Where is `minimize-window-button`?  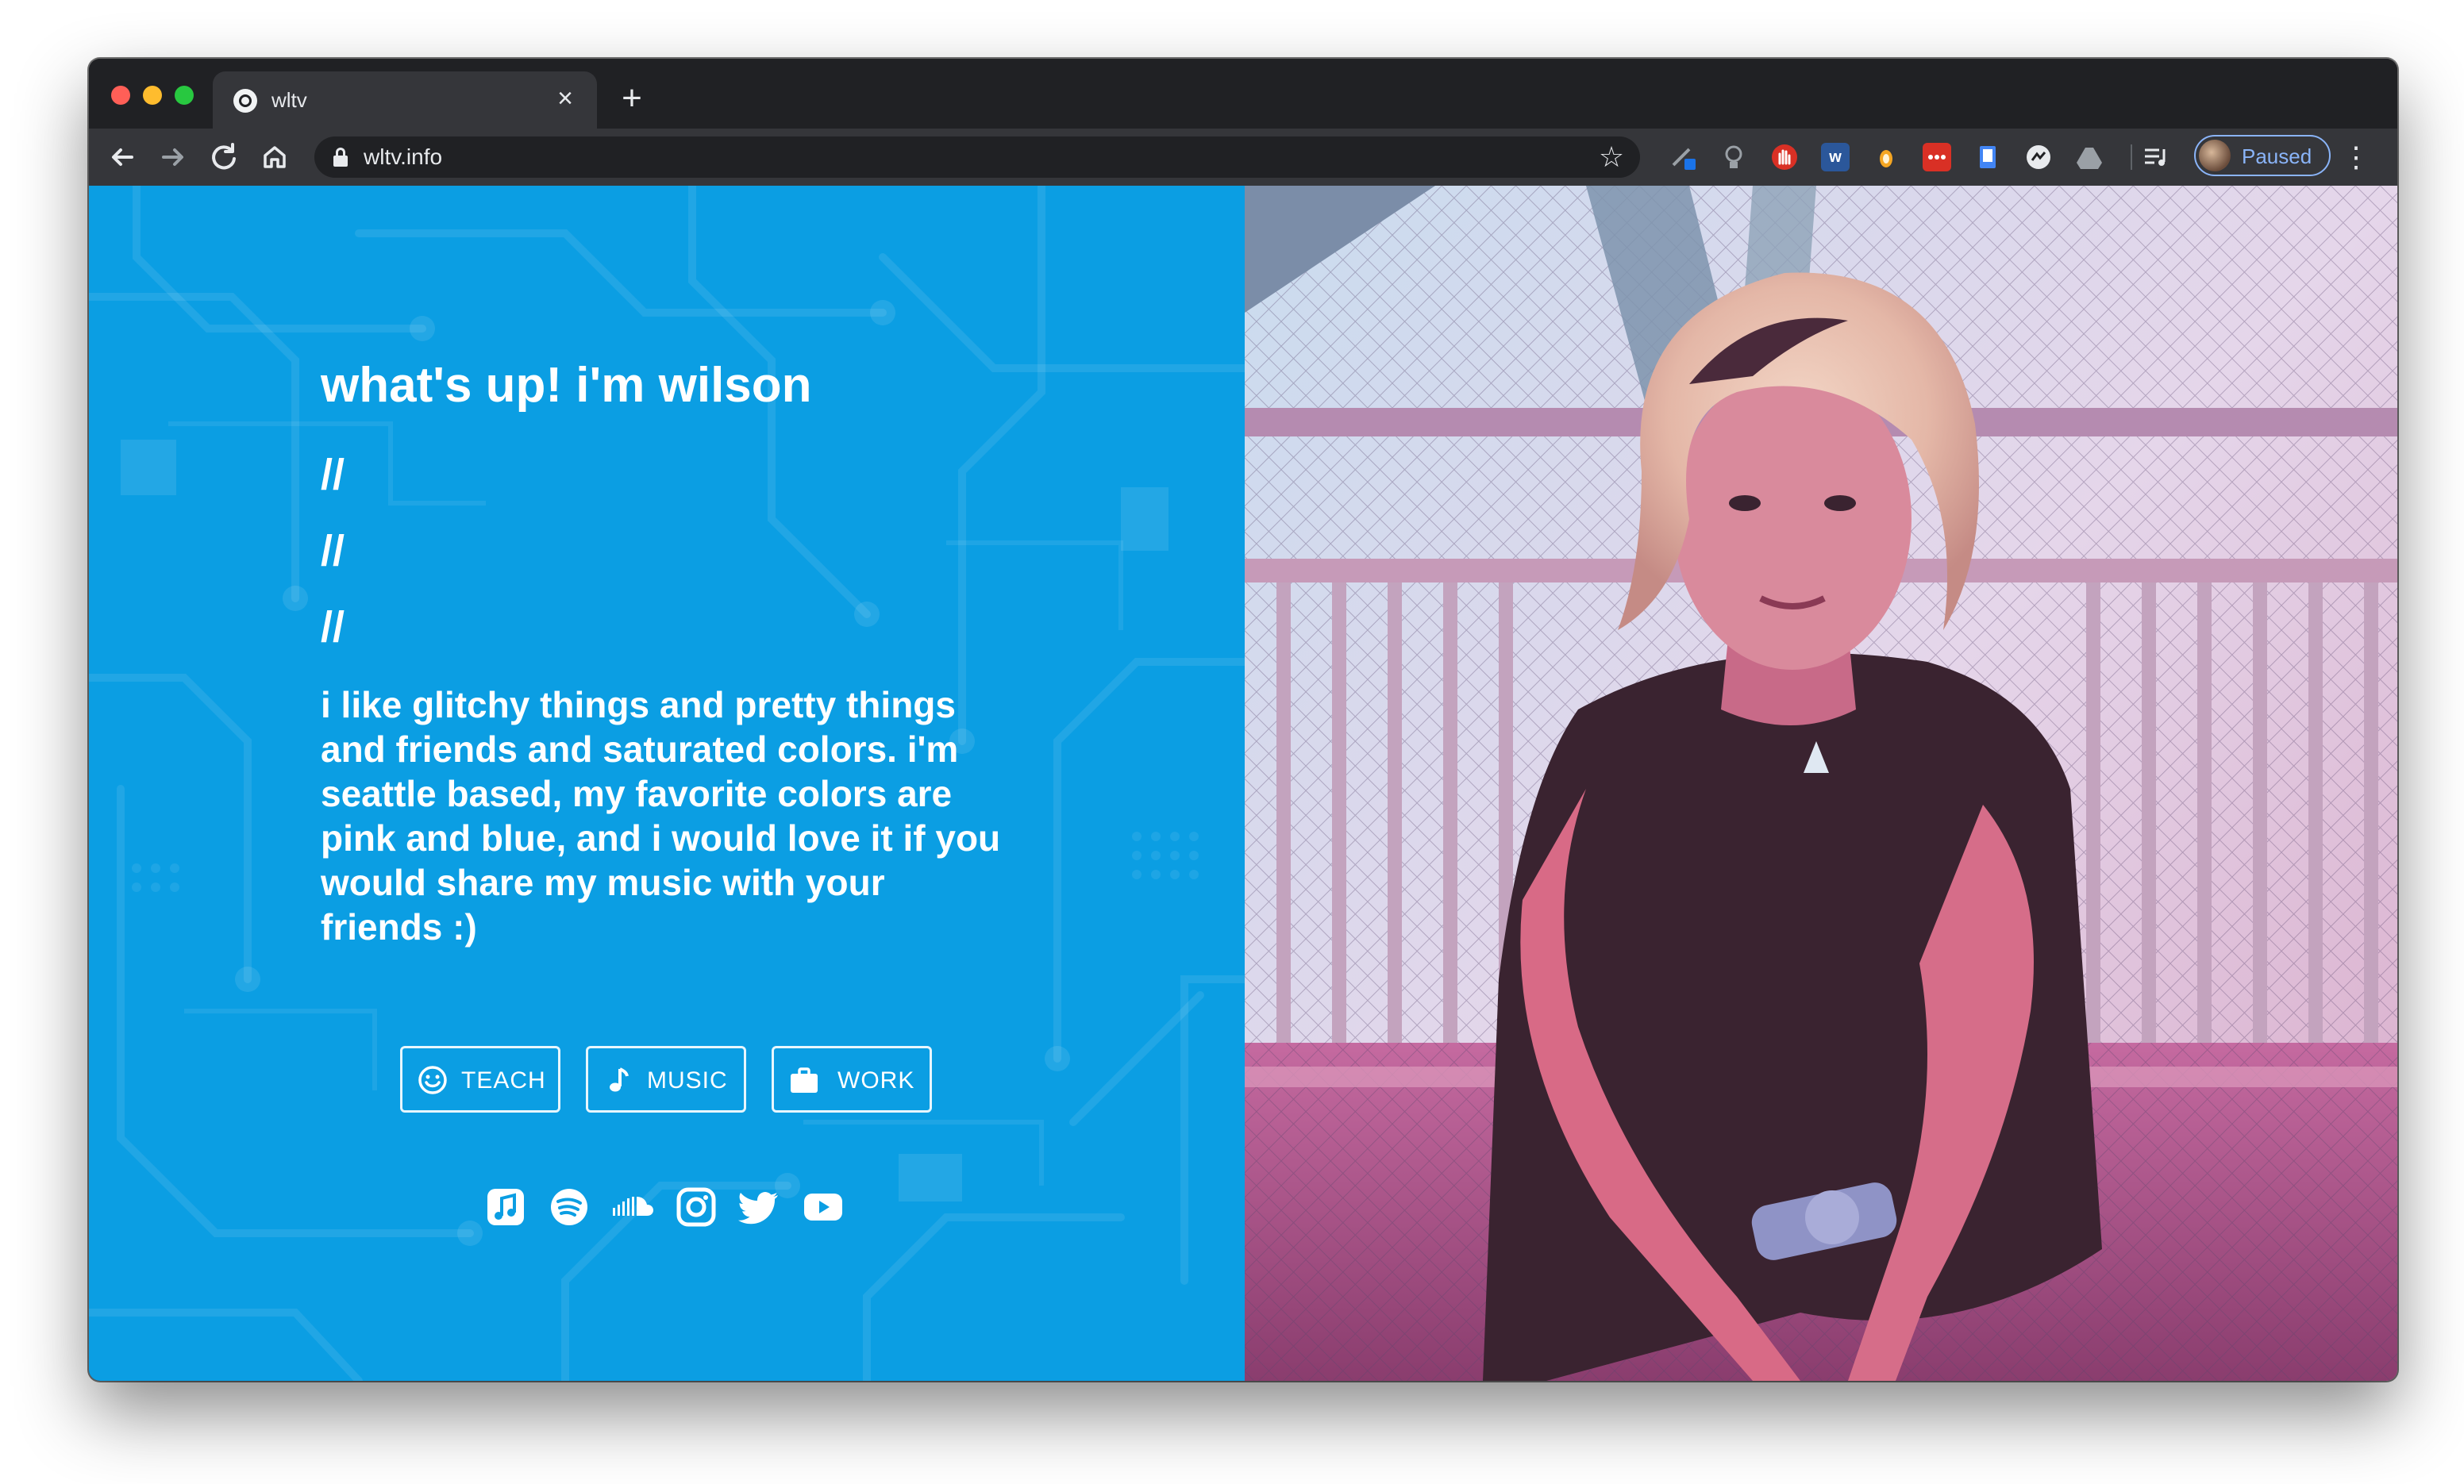 minimize-window-button is located at coordinates (152, 95).